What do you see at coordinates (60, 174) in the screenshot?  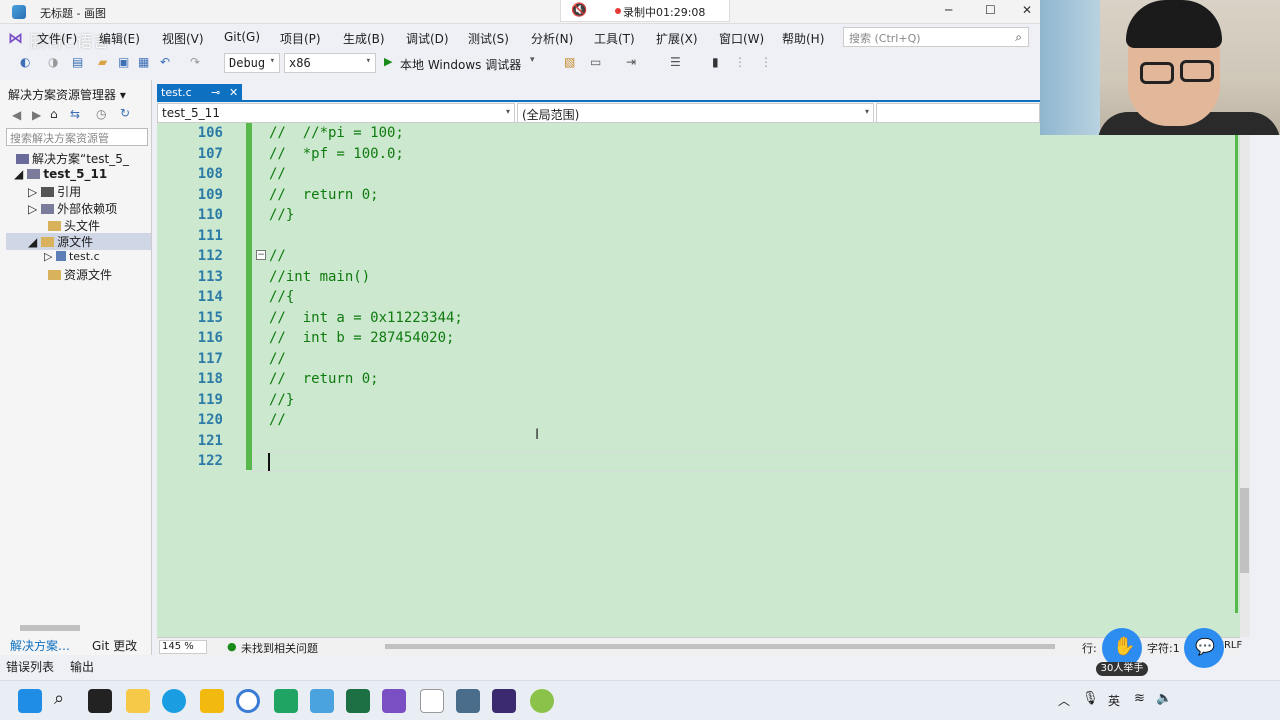 I see `tree-project: ◢ test_5_11` at bounding box center [60, 174].